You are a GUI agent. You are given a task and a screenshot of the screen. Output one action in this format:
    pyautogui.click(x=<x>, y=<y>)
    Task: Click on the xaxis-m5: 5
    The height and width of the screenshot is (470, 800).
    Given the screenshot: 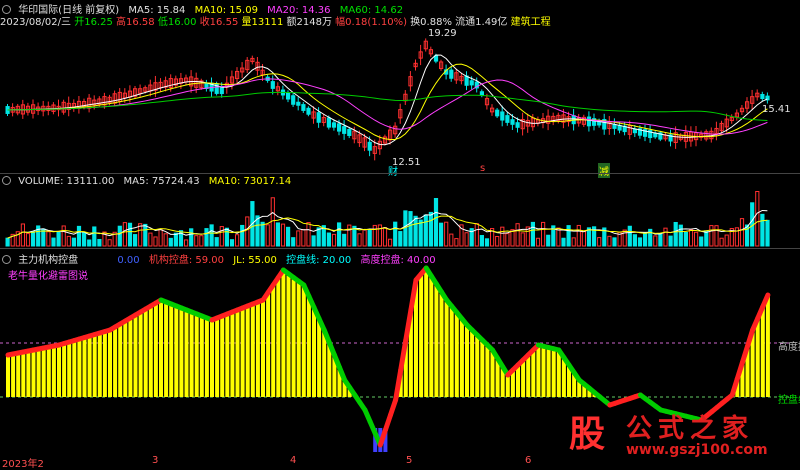 What is the action you would take?
    pyautogui.click(x=409, y=460)
    